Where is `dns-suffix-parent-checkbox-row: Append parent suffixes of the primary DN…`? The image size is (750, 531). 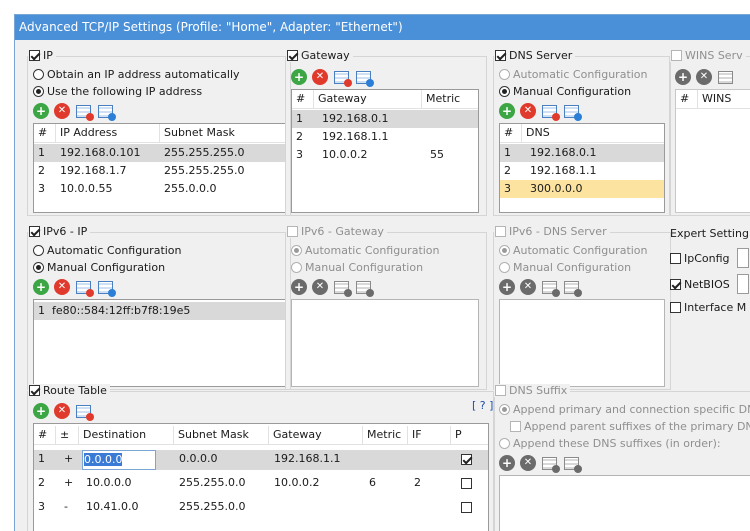
dns-suffix-parent-checkbox-row: Append parent suffixes of the primary DN… is located at coordinates (630, 426).